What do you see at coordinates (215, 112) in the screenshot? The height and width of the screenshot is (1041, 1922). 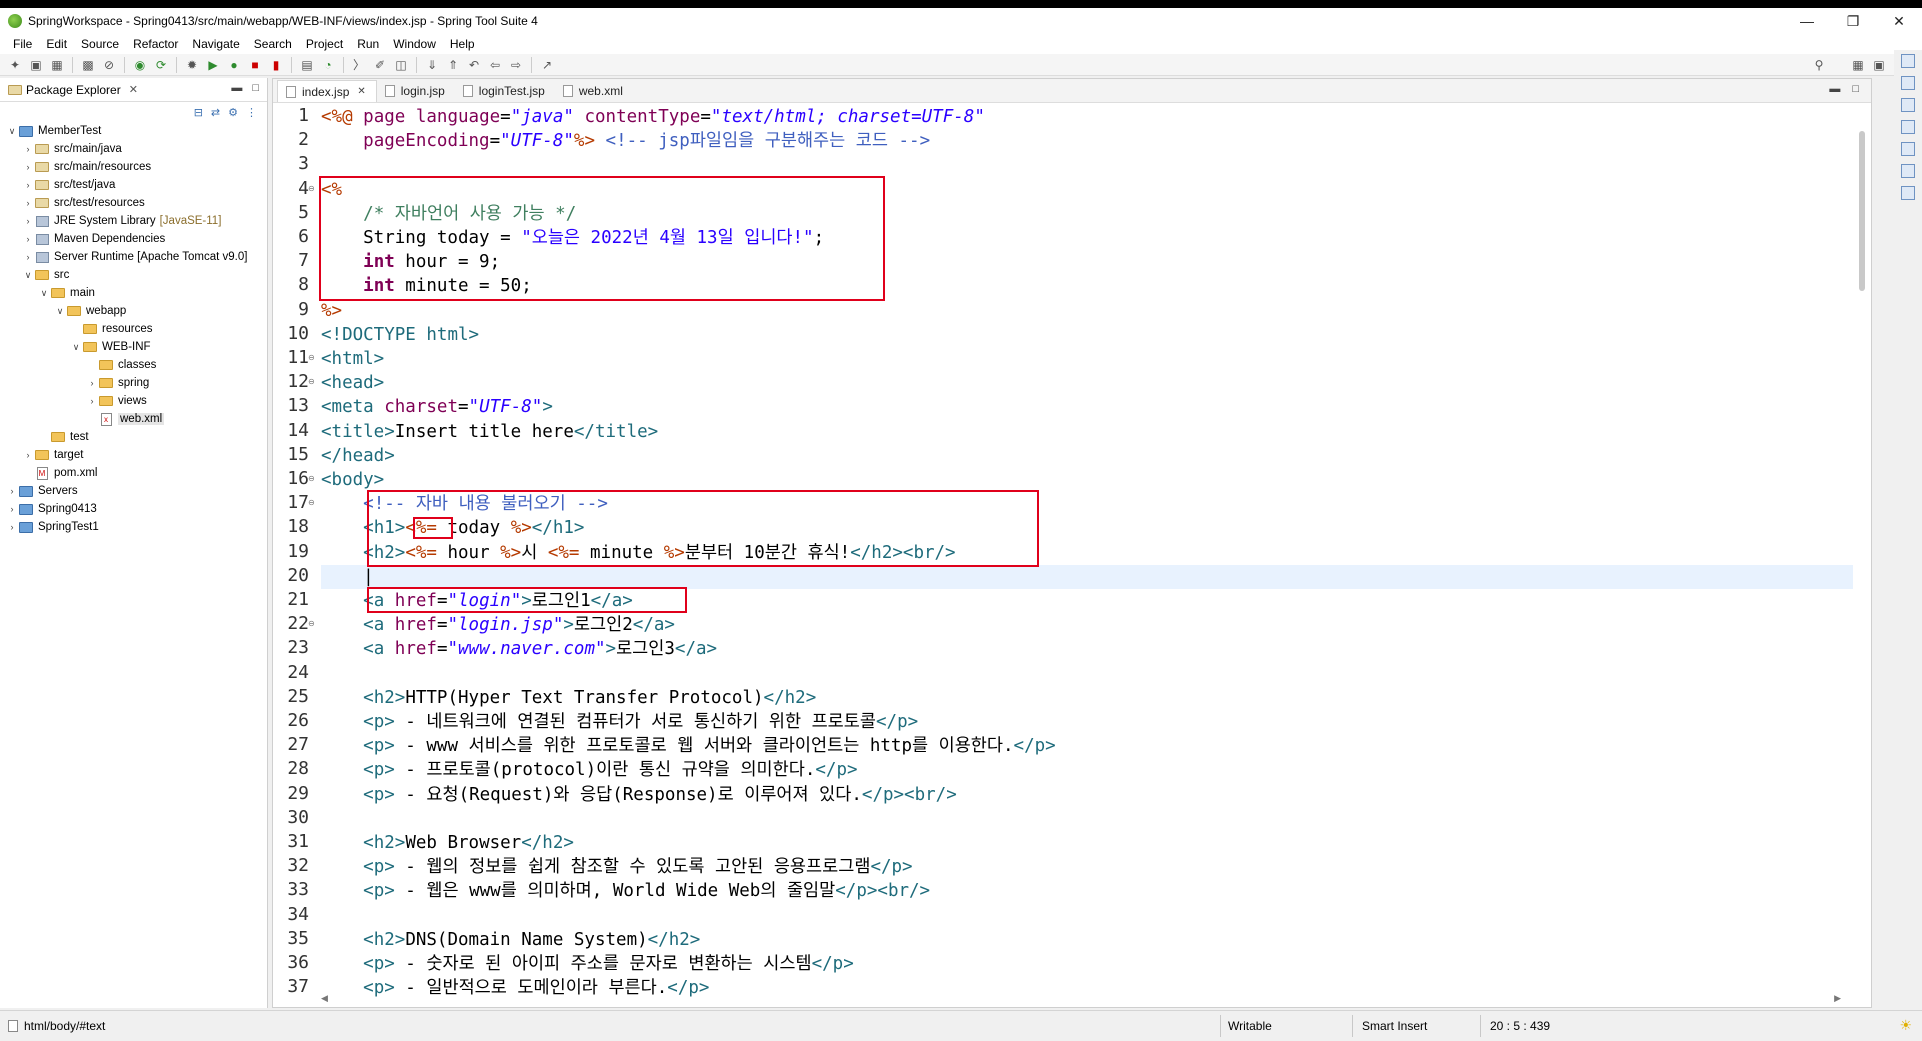 I see `link-with-editor-icon: ⇄` at bounding box center [215, 112].